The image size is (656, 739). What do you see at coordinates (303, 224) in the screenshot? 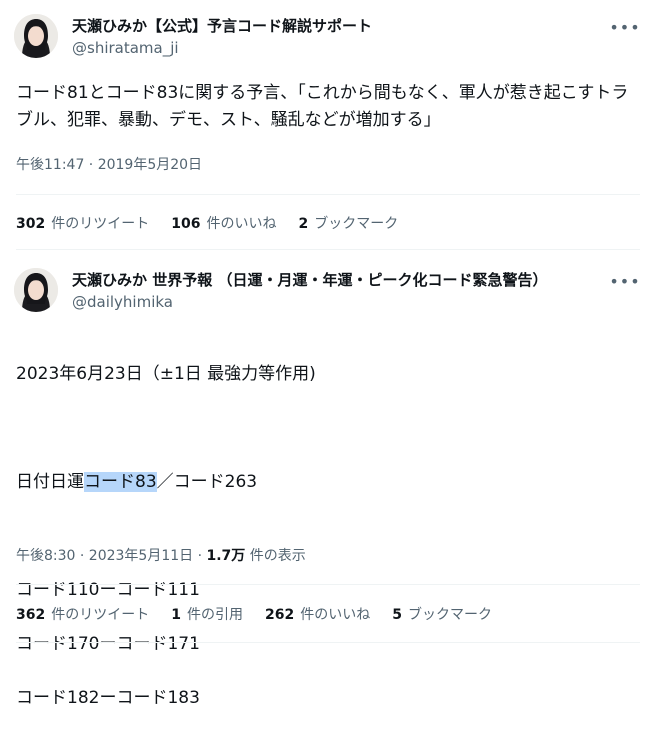
I see `stat-count: 2` at bounding box center [303, 224].